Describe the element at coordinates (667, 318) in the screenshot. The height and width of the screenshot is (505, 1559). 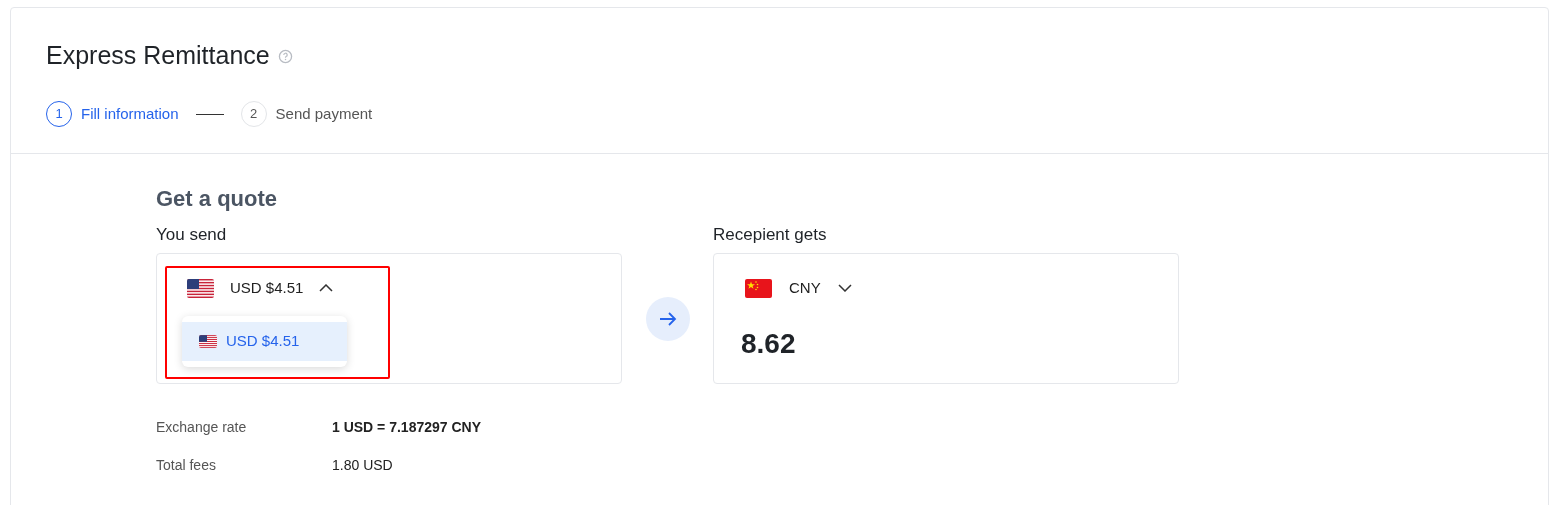
I see `arrow-right-icon` at that location.